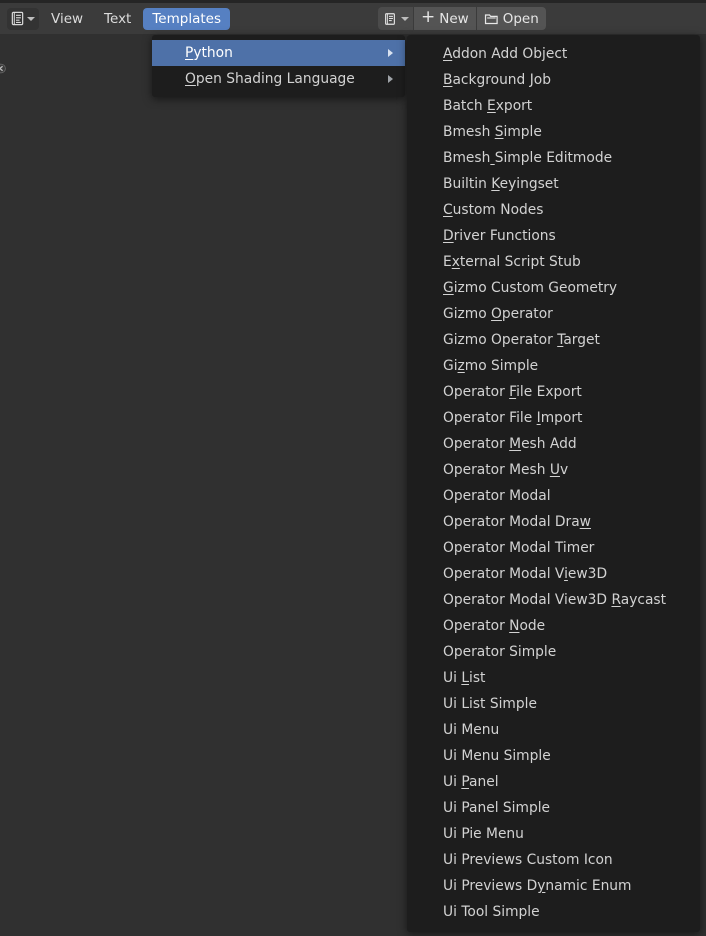 This screenshot has height=936, width=706. I want to click on menu-item-ui-menu: Ui Menu, so click(553, 730).